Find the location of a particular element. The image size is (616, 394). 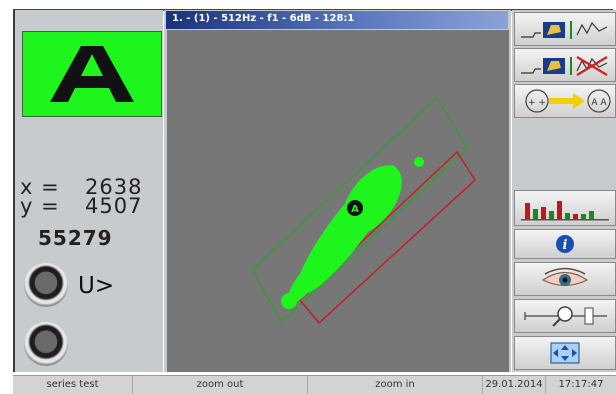

eye-icon is located at coordinates (565, 277).